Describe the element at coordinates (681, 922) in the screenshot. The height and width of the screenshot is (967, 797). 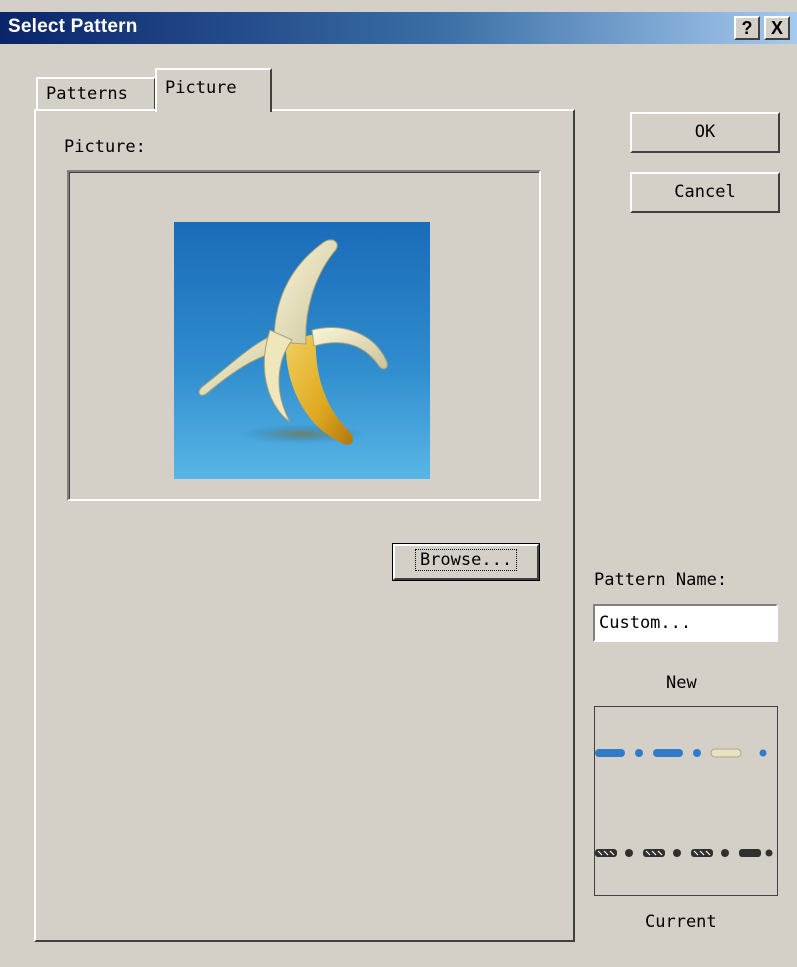
I see `current-preview-label: Current` at that location.